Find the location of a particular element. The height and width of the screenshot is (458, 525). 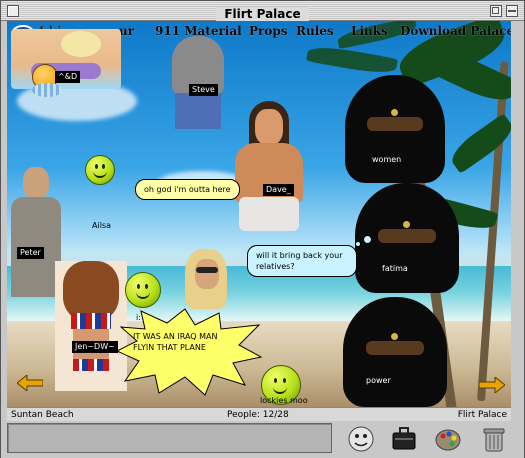

avatar-power is located at coordinates (395, 352).